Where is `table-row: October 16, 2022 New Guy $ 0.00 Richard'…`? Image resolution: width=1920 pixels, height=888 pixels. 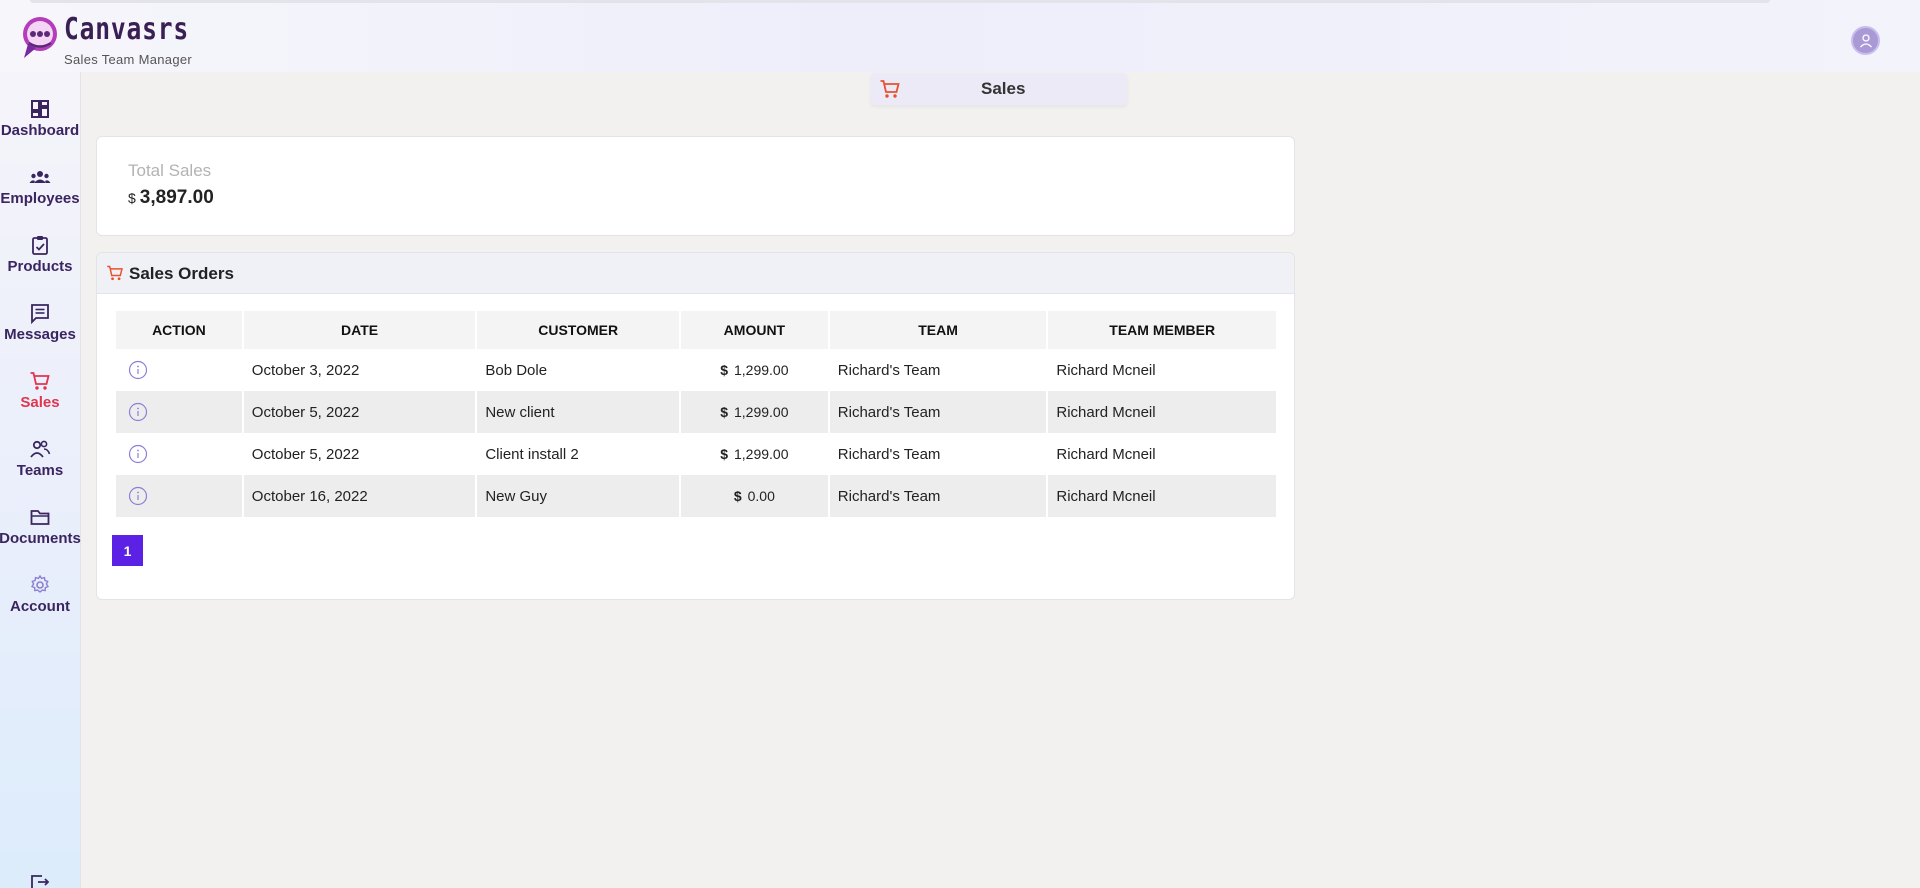
table-row: October 16, 2022 New Guy $ 0.00 Richard'… is located at coordinates (696, 496).